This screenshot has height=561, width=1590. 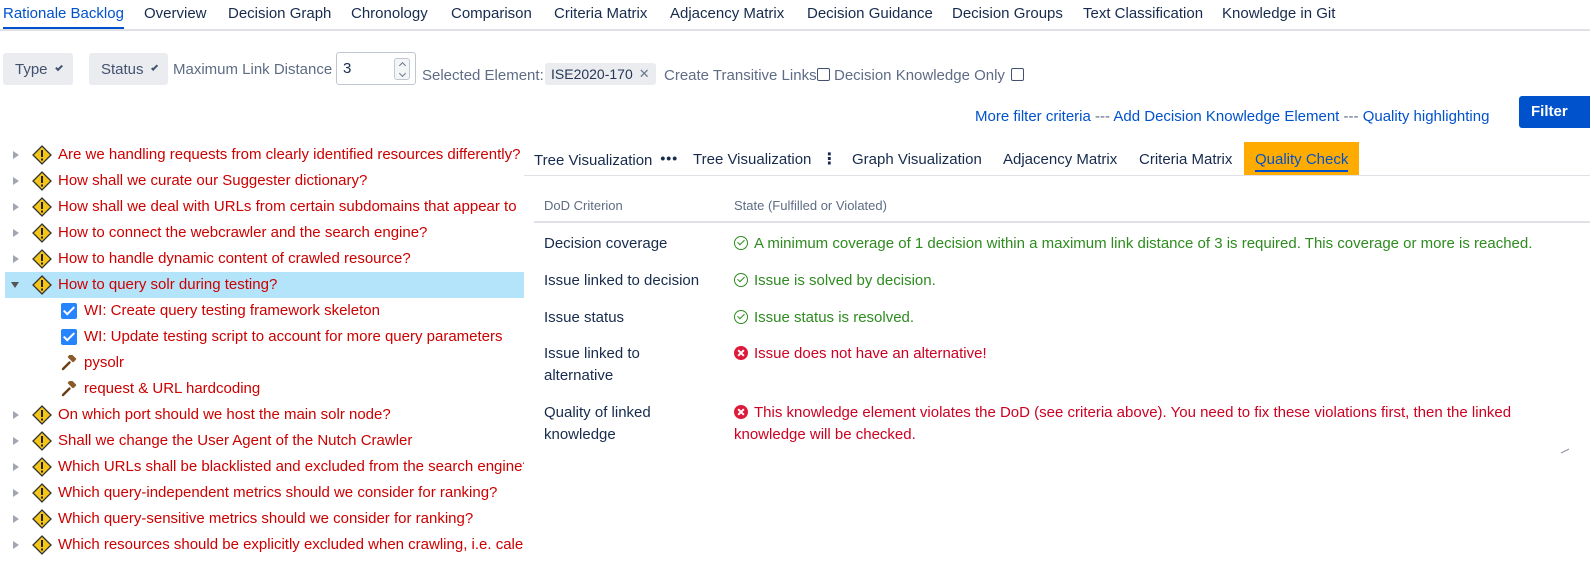 I want to click on tree-node-decision: pysolr, so click(x=262, y=363).